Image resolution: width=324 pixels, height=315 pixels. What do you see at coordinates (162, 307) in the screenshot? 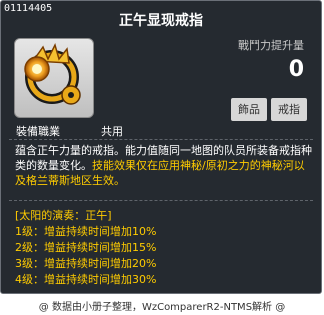
I see `footer-credit: @ 数据由小册子整理，WzComparerR2-NTMS解析 @` at bounding box center [162, 307].